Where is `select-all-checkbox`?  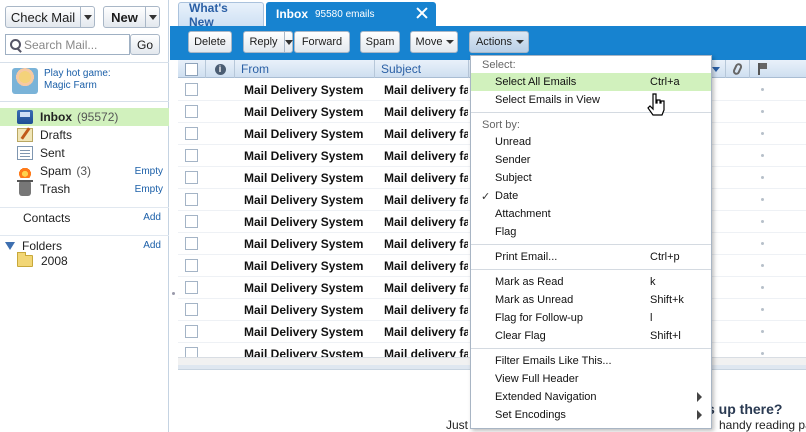
select-all-checkbox is located at coordinates (191, 69).